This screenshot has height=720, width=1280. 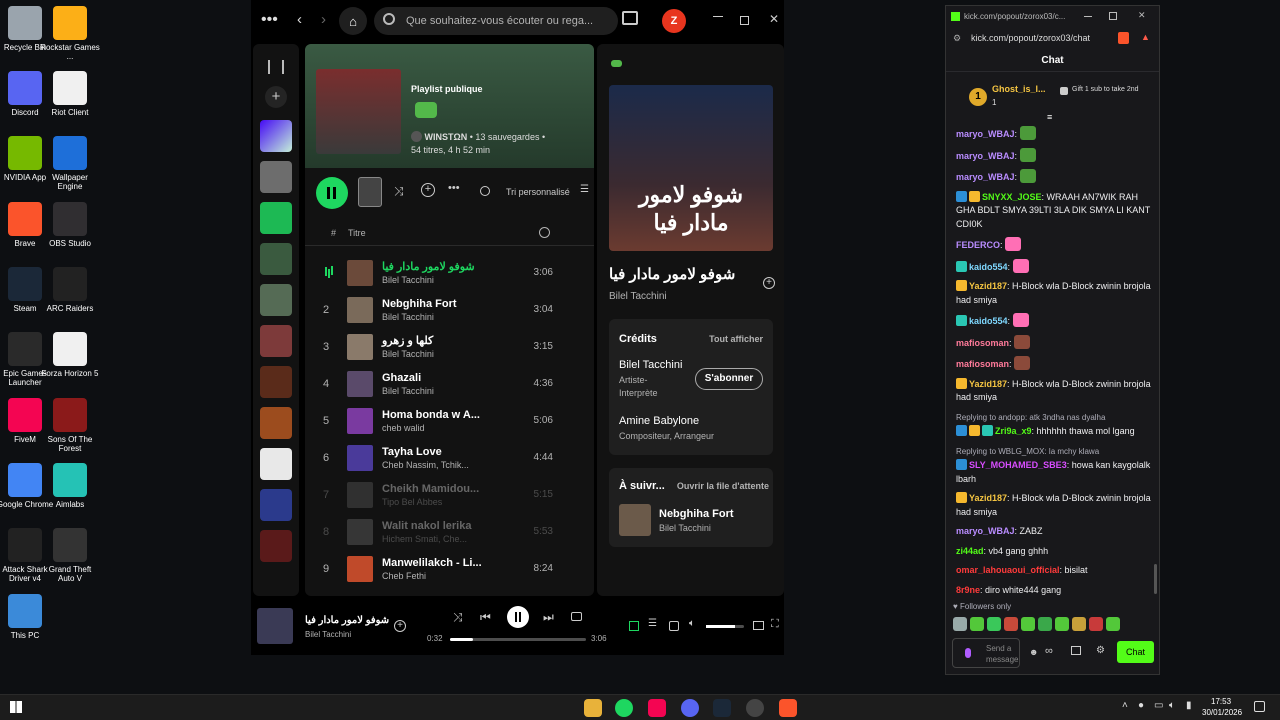 What do you see at coordinates (986, 653) in the screenshot?
I see `chat-input: Send a message` at bounding box center [986, 653].